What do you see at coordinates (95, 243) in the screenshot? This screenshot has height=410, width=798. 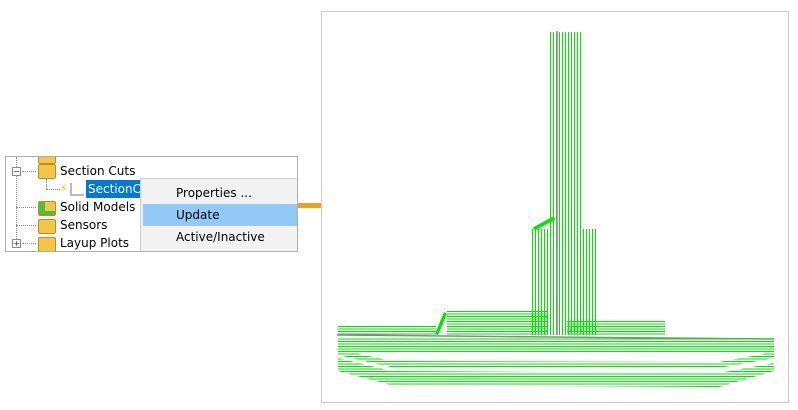 I see `tree-item-label: Layup Plots` at bounding box center [95, 243].